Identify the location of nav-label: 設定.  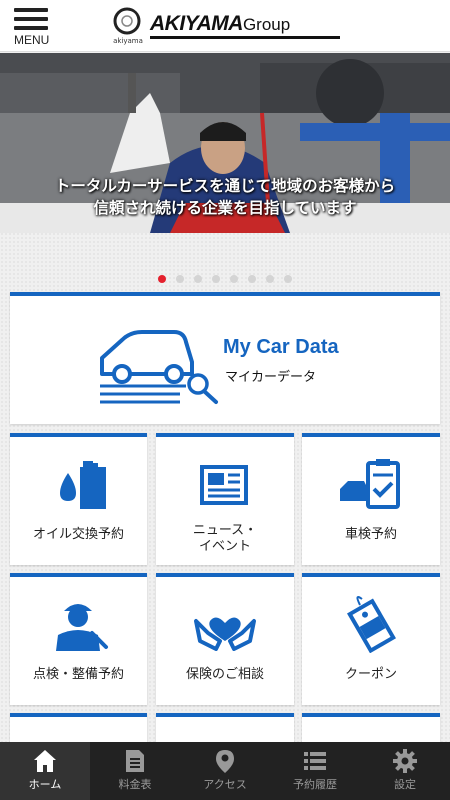
(405, 784).